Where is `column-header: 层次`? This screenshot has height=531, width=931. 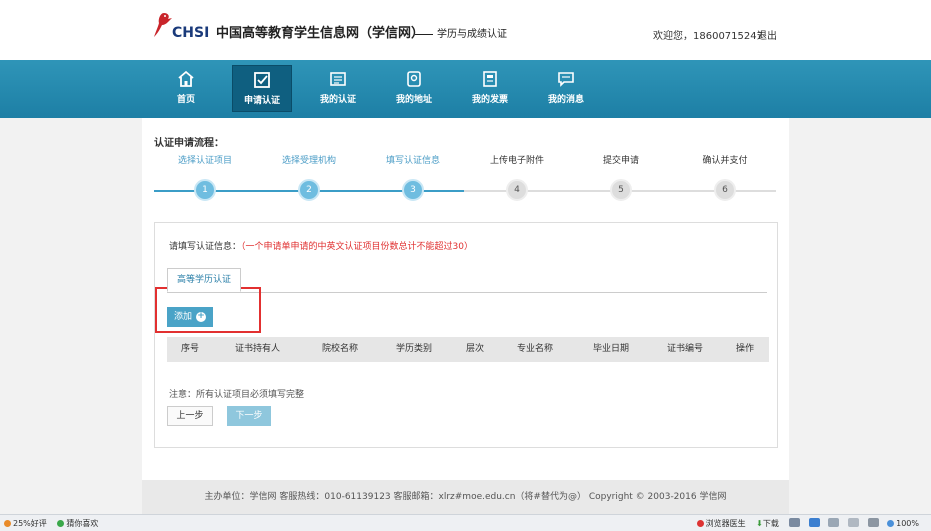
column-header: 层次 is located at coordinates (475, 349).